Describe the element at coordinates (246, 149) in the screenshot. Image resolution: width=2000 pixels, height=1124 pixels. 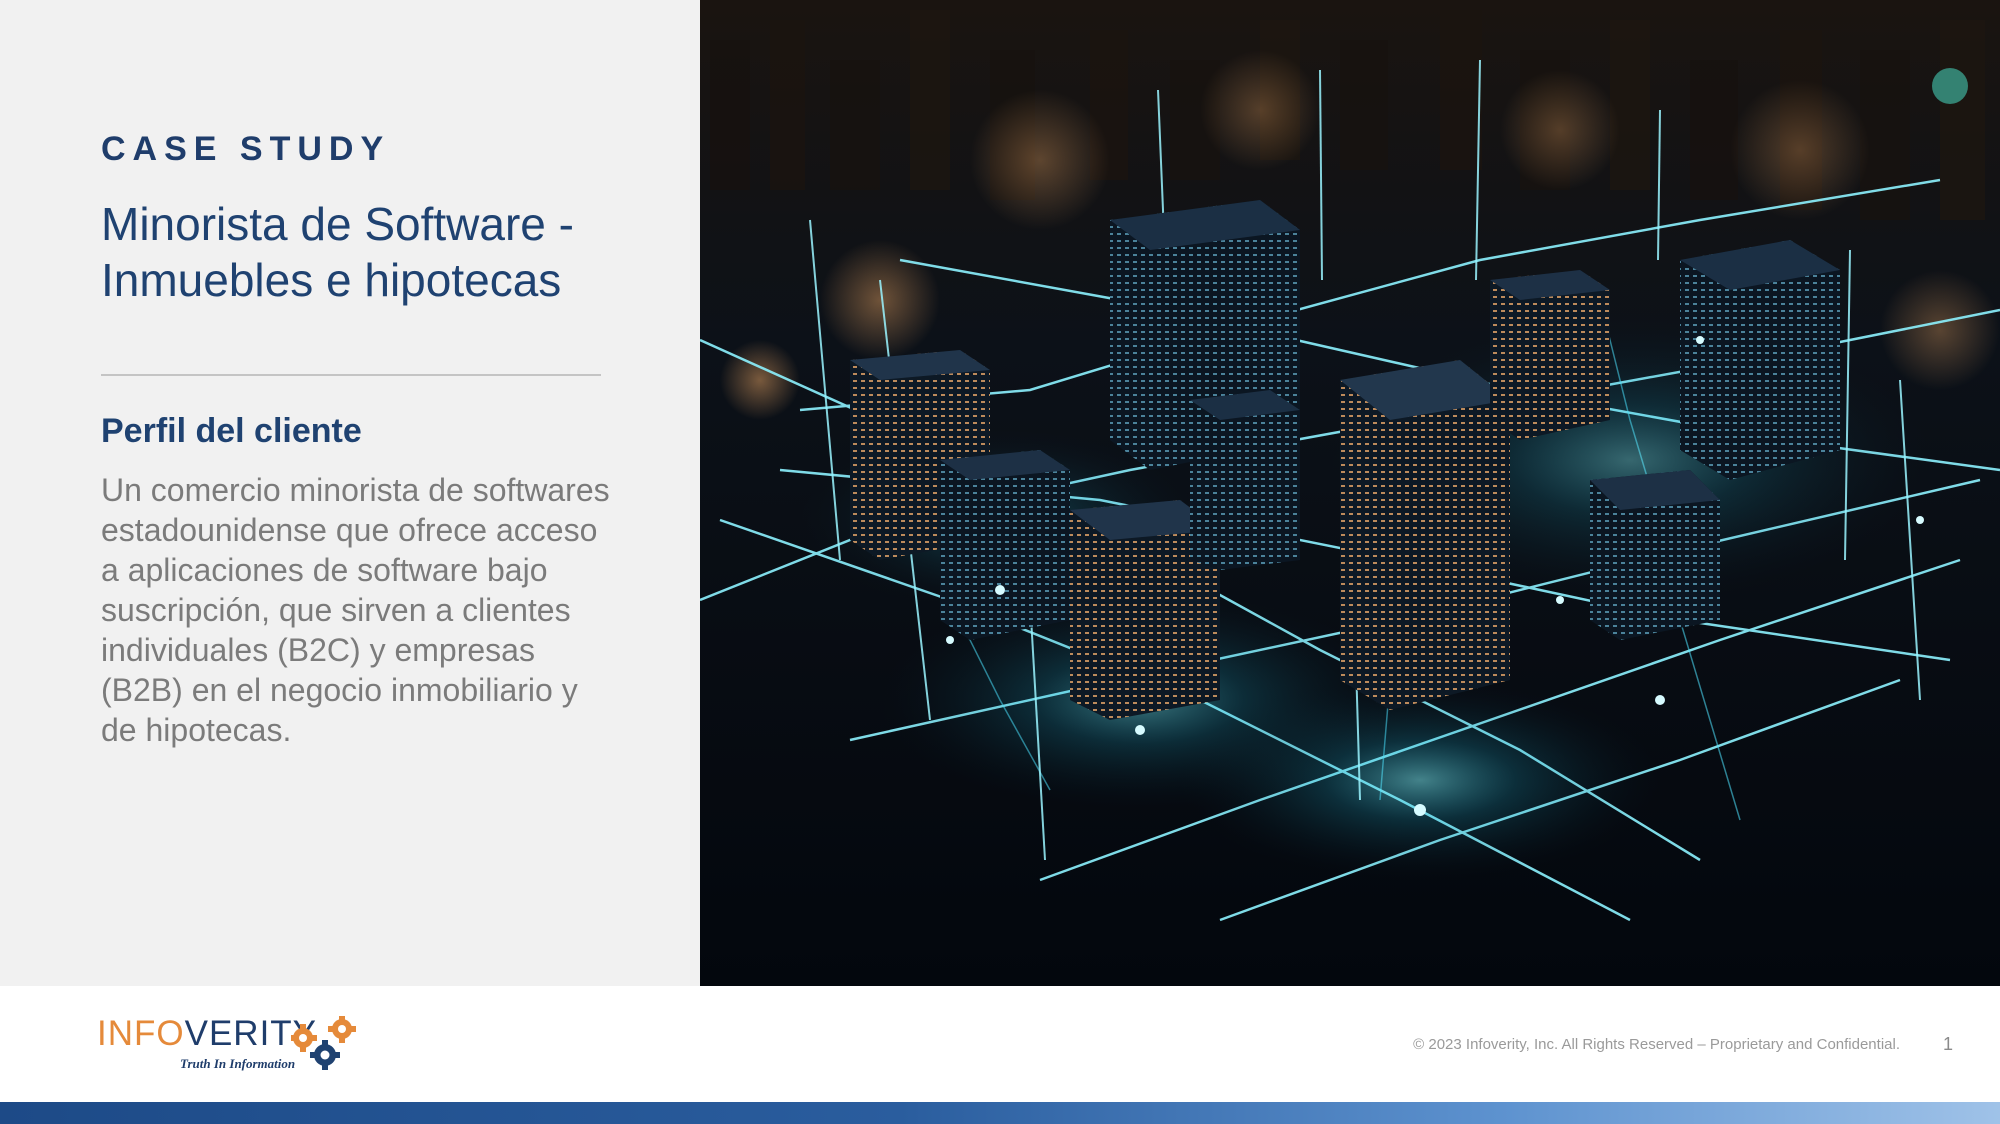
I see `eyebrow-label: CASE STUDY` at that location.